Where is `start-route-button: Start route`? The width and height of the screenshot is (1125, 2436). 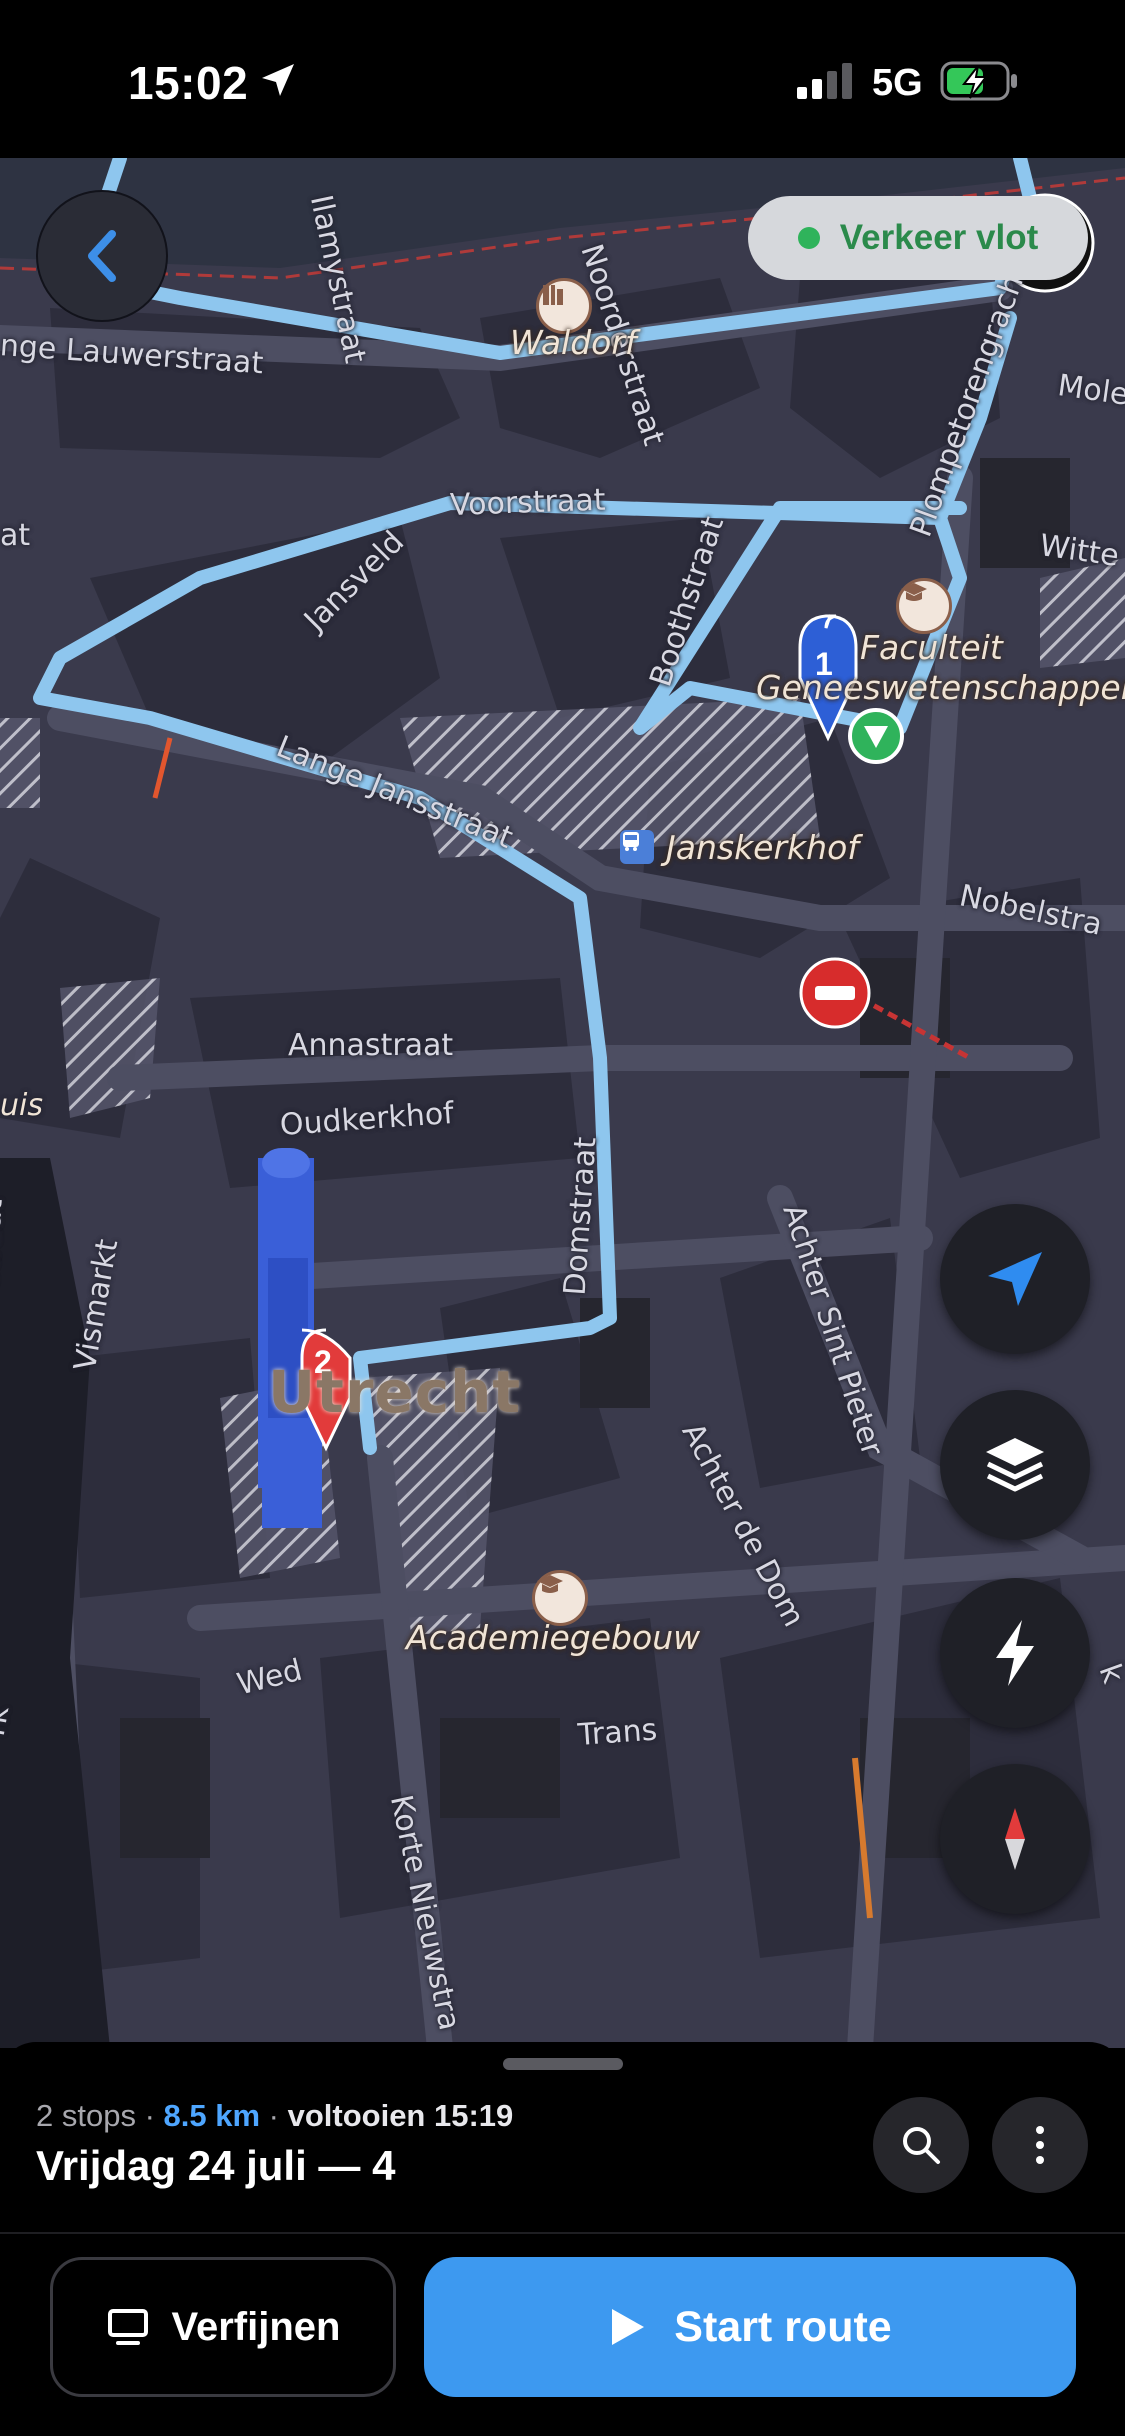 start-route-button: Start route is located at coordinates (750, 2327).